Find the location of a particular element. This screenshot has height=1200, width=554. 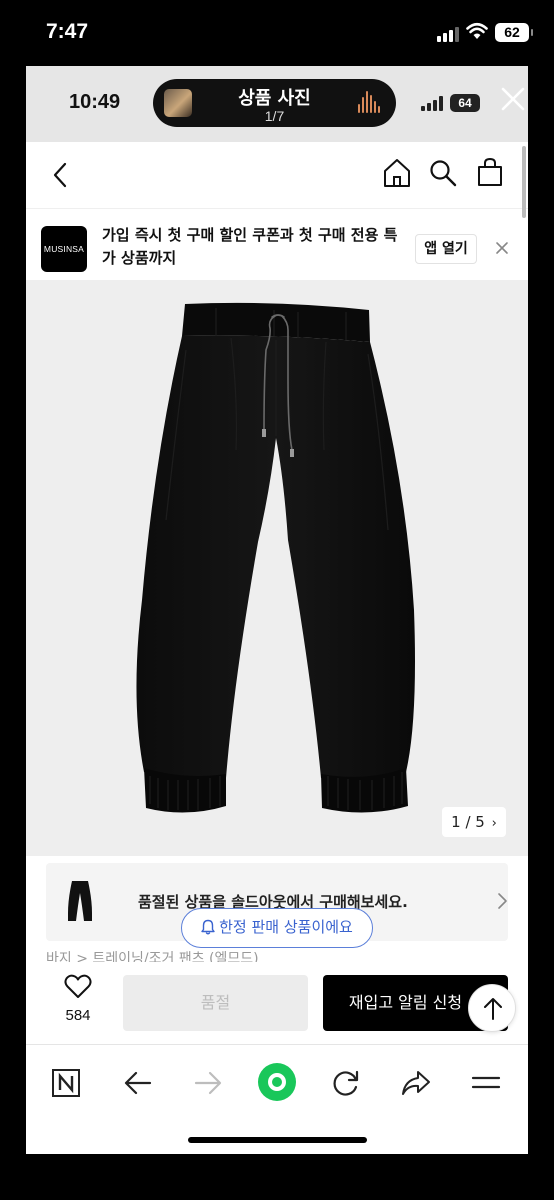

green-dot-icon is located at coordinates (277, 1082).